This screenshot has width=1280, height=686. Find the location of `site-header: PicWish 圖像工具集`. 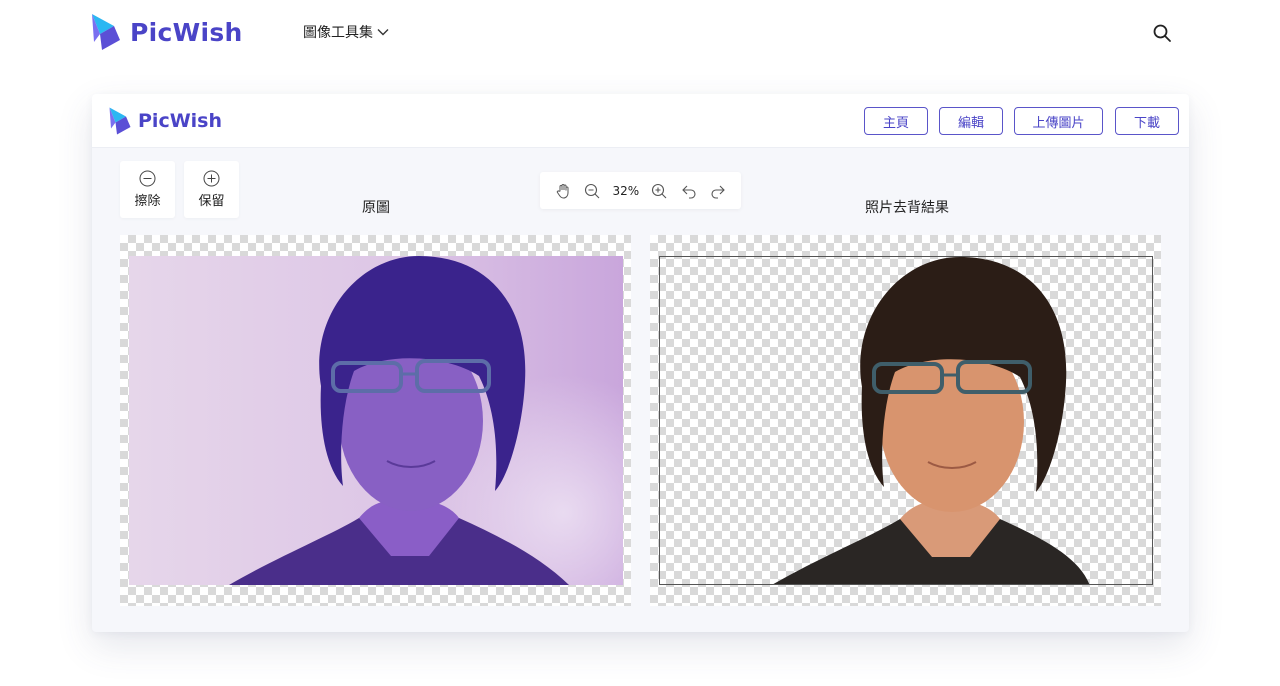

site-header: PicWish 圖像工具集 is located at coordinates (640, 33).